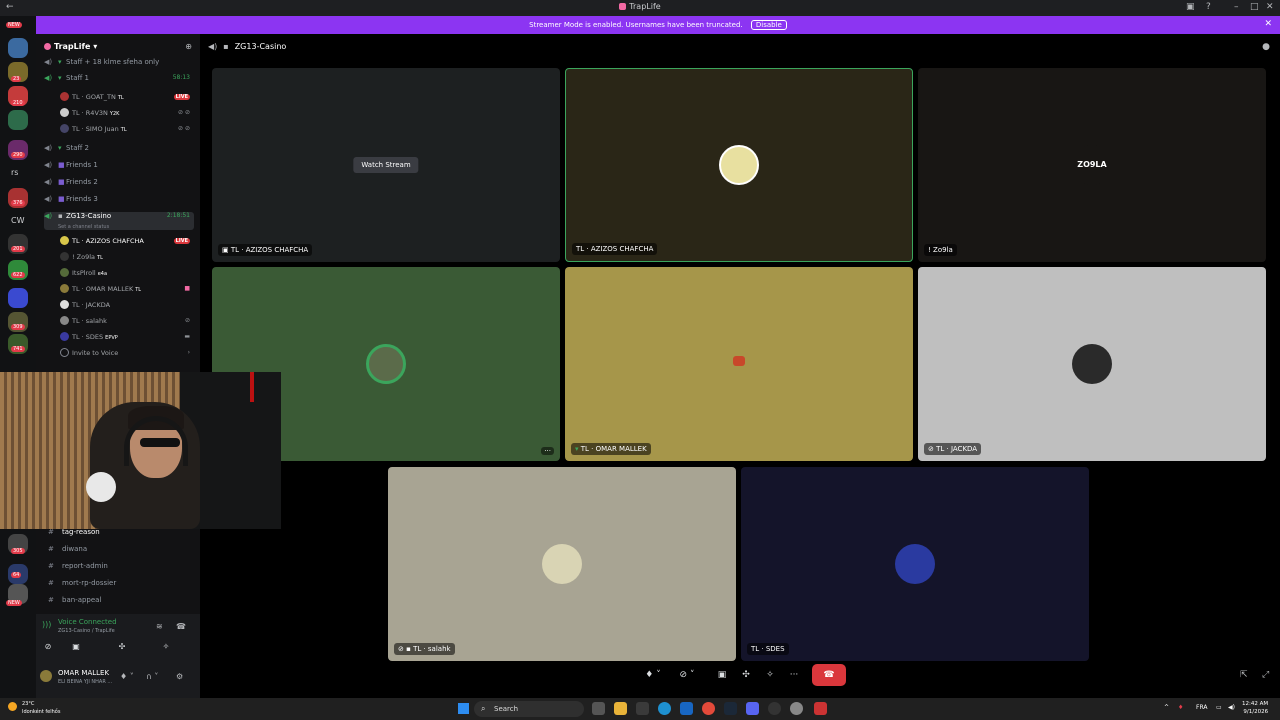 The image size is (1280, 720). What do you see at coordinates (181, 77) in the screenshot?
I see `channel-timer: 58:13` at bounding box center [181, 77].